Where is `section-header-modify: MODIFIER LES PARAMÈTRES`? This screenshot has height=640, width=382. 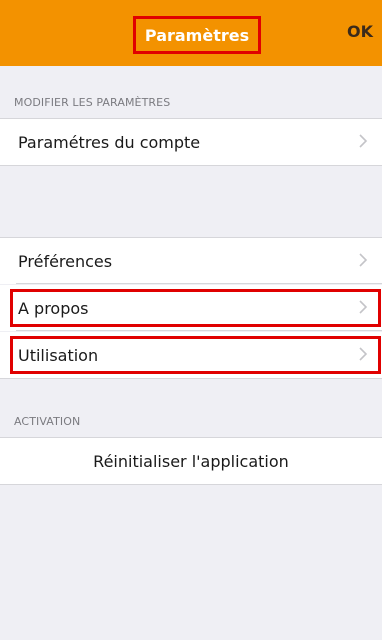
section-header-modify: MODIFIER LES PARAMÈTRES is located at coordinates (92, 102).